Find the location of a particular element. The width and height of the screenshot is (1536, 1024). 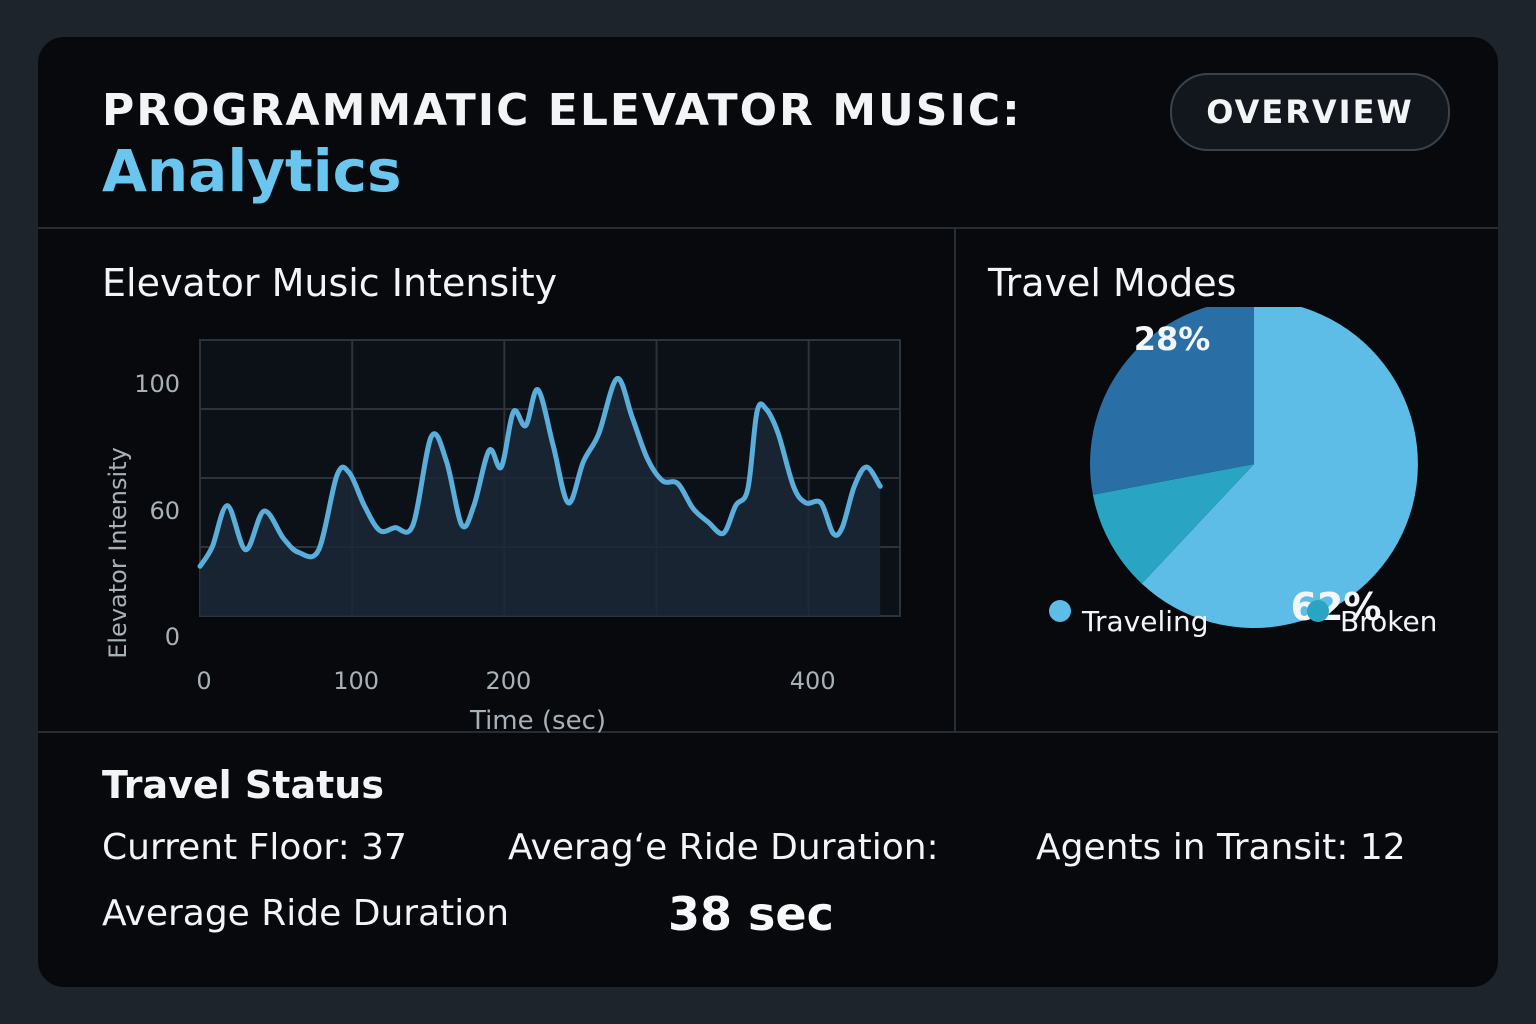

overview-button: OVERVIEW is located at coordinates (1310, 112).